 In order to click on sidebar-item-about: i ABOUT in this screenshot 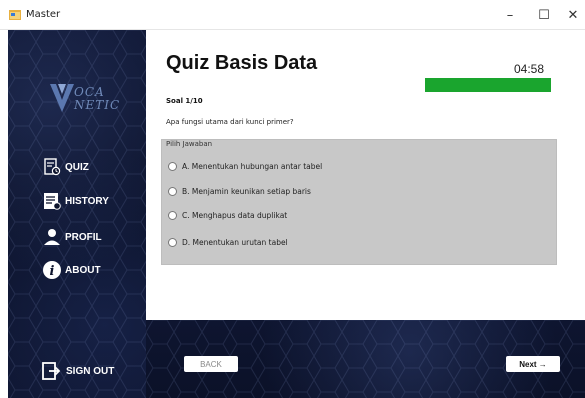, I will do `click(71, 270)`.